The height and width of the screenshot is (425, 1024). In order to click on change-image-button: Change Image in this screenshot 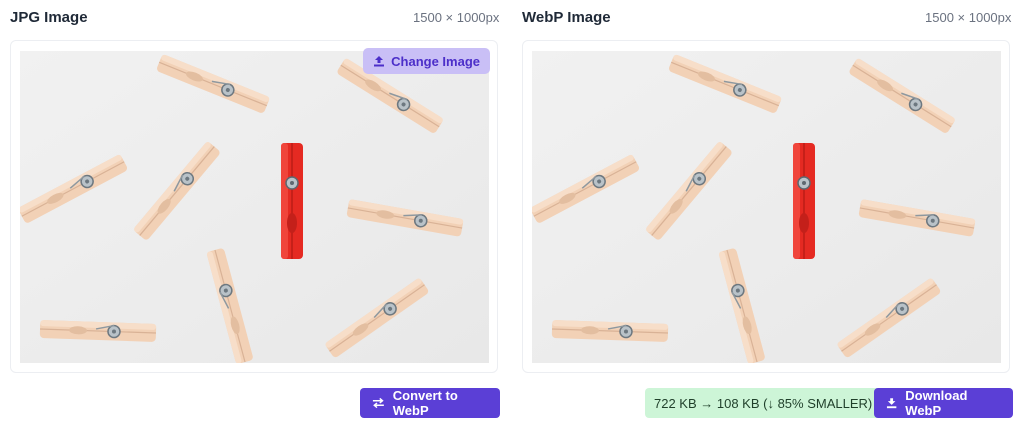, I will do `click(426, 61)`.